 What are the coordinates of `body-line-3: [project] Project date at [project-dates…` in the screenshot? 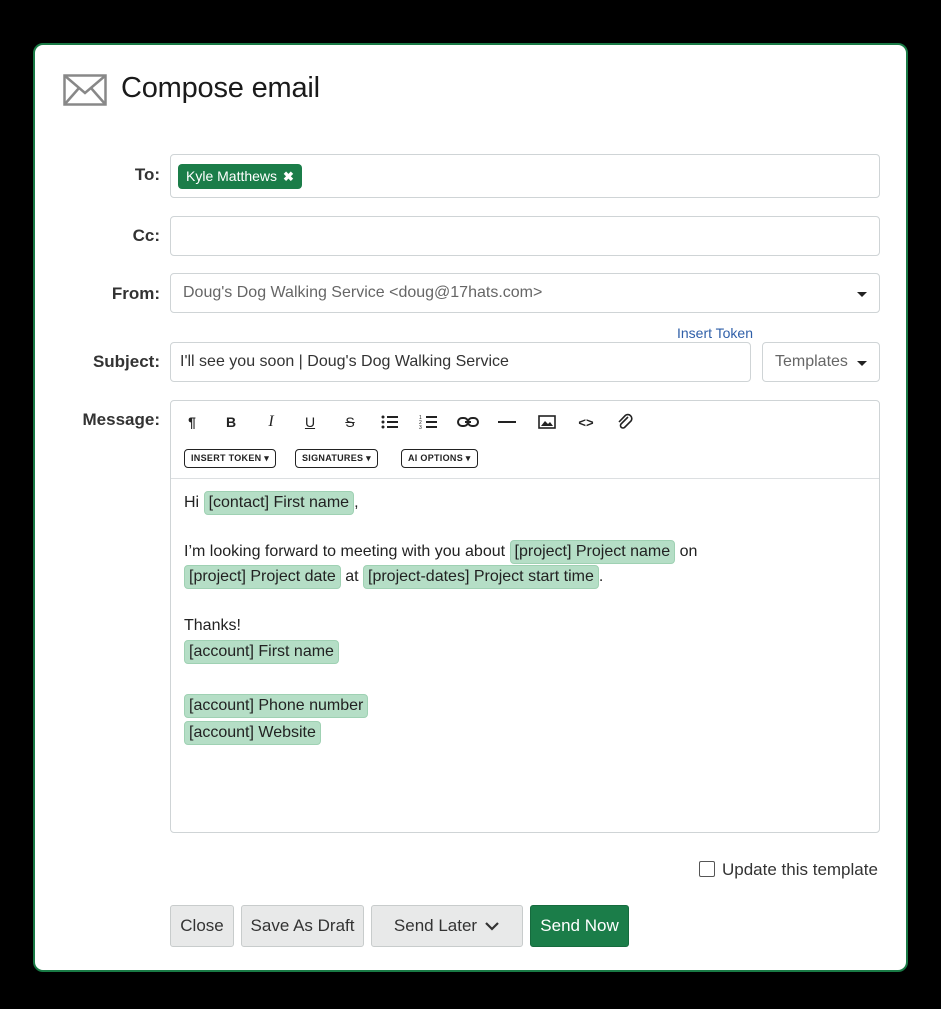 It's located at (393, 577).